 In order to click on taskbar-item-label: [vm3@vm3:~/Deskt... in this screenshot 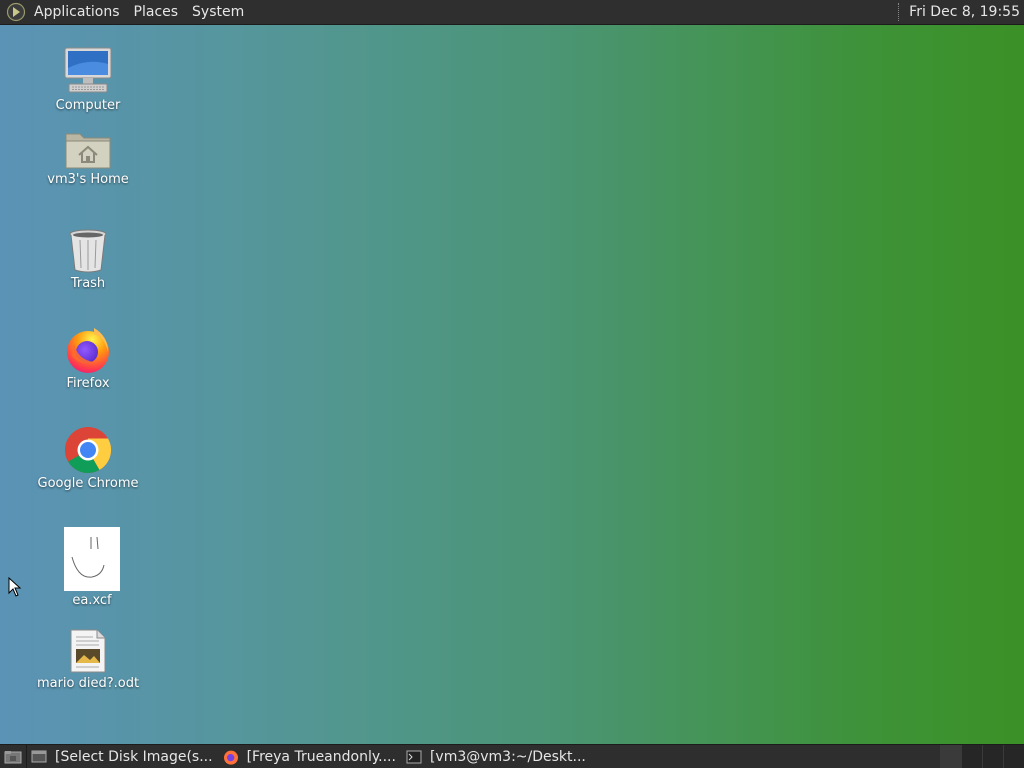, I will do `click(507, 756)`.